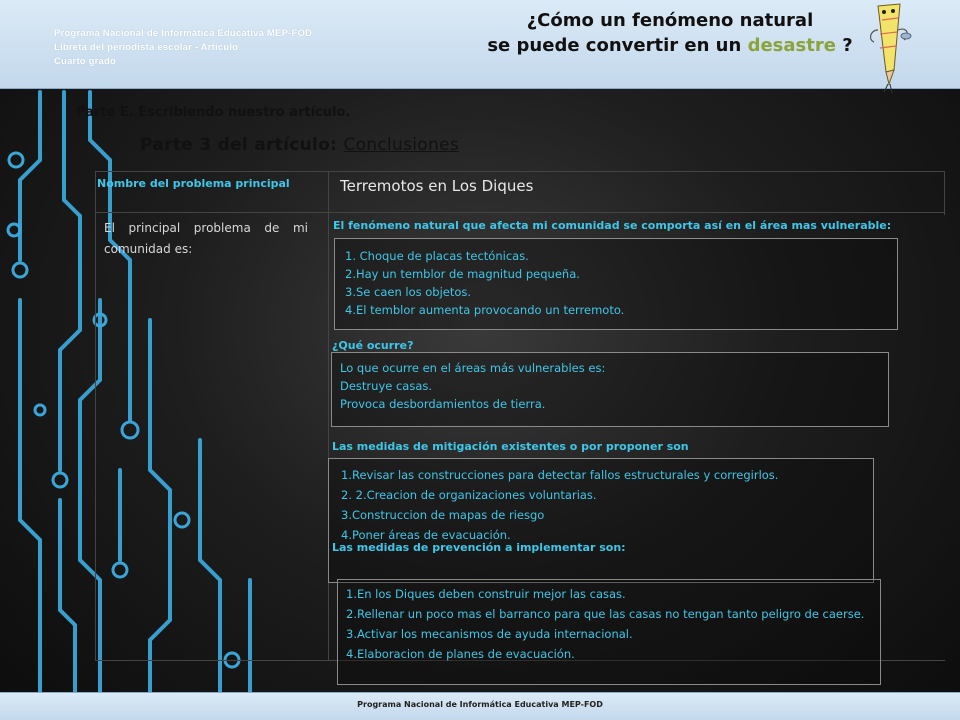 The height and width of the screenshot is (720, 960). I want to click on subsection-prefix: Parte 3 del artículo:, so click(242, 145).